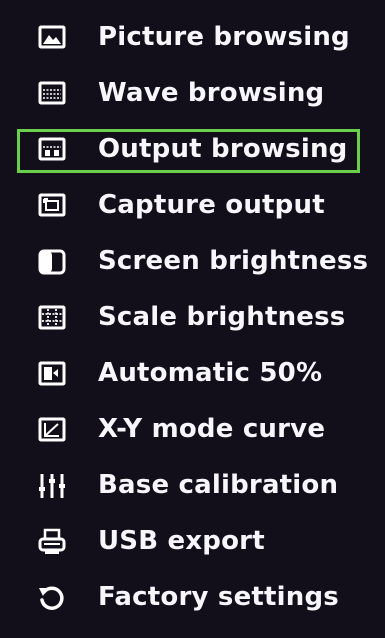 The height and width of the screenshot is (638, 385). I want to click on picture-icon, so click(52, 37).